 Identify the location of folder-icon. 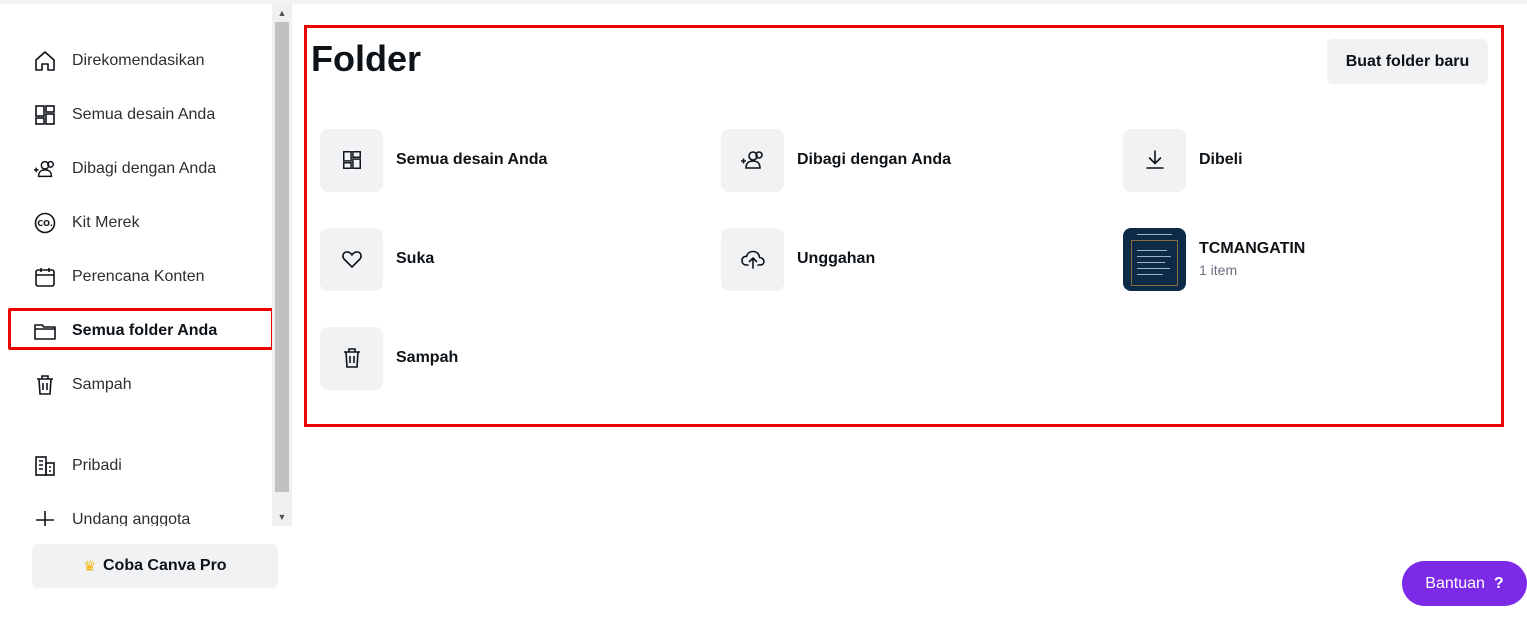
(45, 331).